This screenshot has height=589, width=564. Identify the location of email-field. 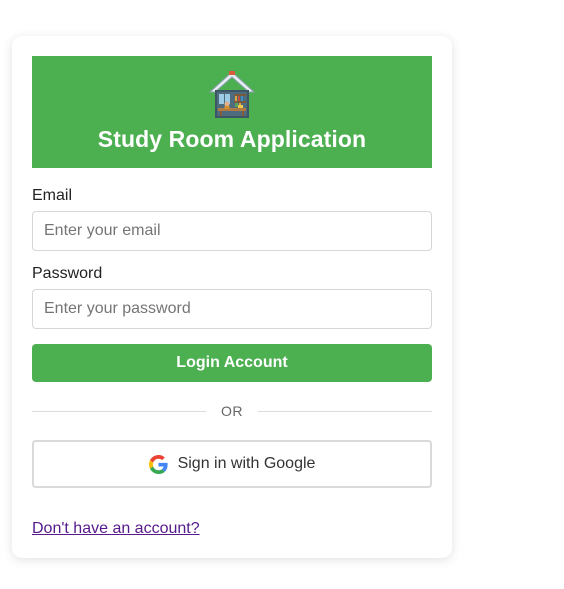
(232, 231).